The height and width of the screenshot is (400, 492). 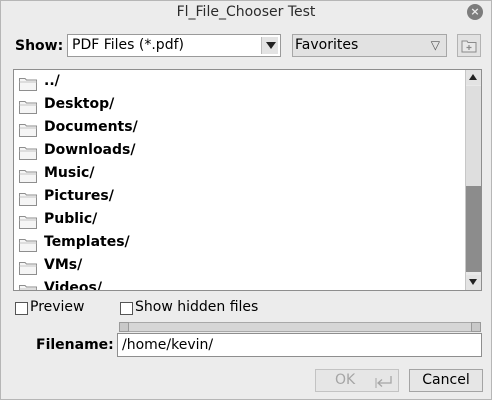 I want to click on file-name: Music/, so click(x=69, y=173).